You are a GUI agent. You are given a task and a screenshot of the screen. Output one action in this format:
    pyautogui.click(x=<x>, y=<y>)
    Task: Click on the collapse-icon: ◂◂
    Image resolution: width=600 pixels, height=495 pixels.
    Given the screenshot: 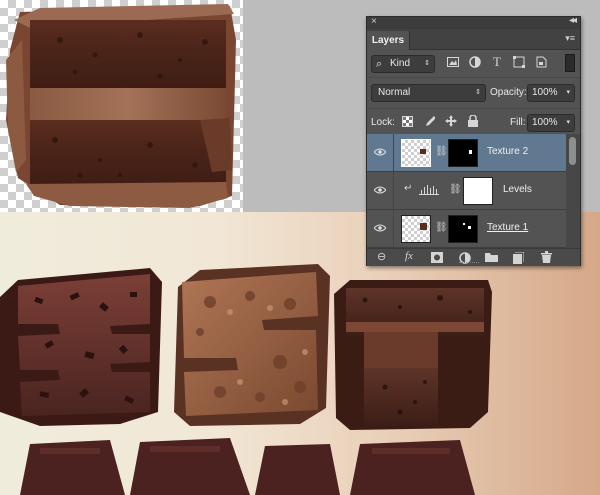 What is the action you would take?
    pyautogui.click(x=573, y=20)
    